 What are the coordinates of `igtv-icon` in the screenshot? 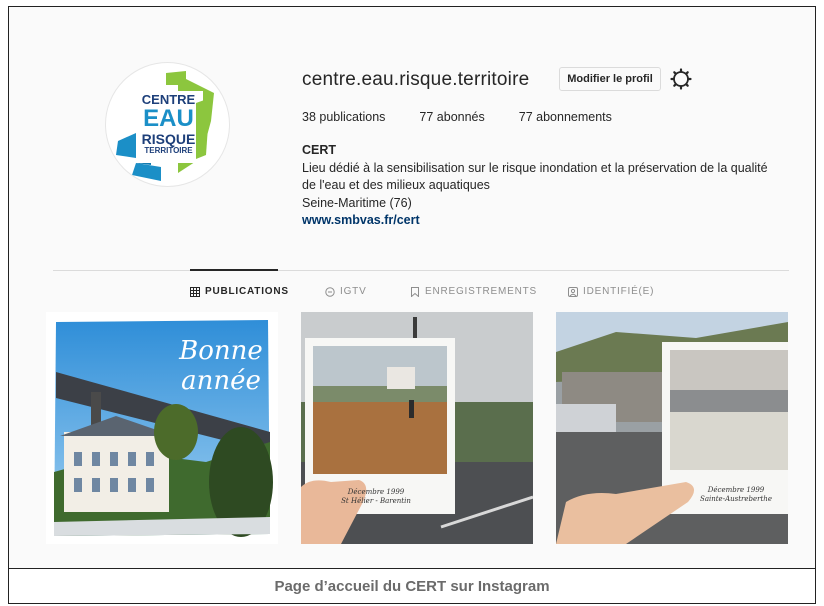 It's located at (330, 291).